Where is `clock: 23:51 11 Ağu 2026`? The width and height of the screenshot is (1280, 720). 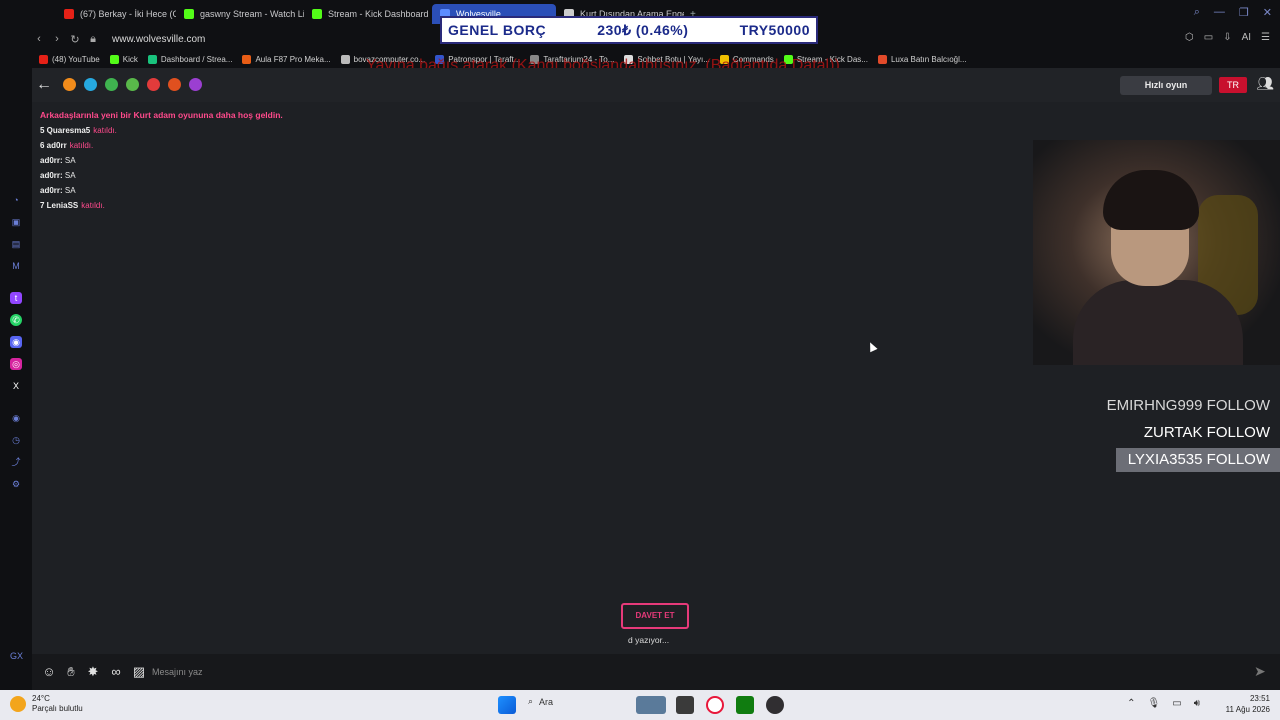
clock: 23:51 11 Ağu 2026 is located at coordinates (1248, 704).